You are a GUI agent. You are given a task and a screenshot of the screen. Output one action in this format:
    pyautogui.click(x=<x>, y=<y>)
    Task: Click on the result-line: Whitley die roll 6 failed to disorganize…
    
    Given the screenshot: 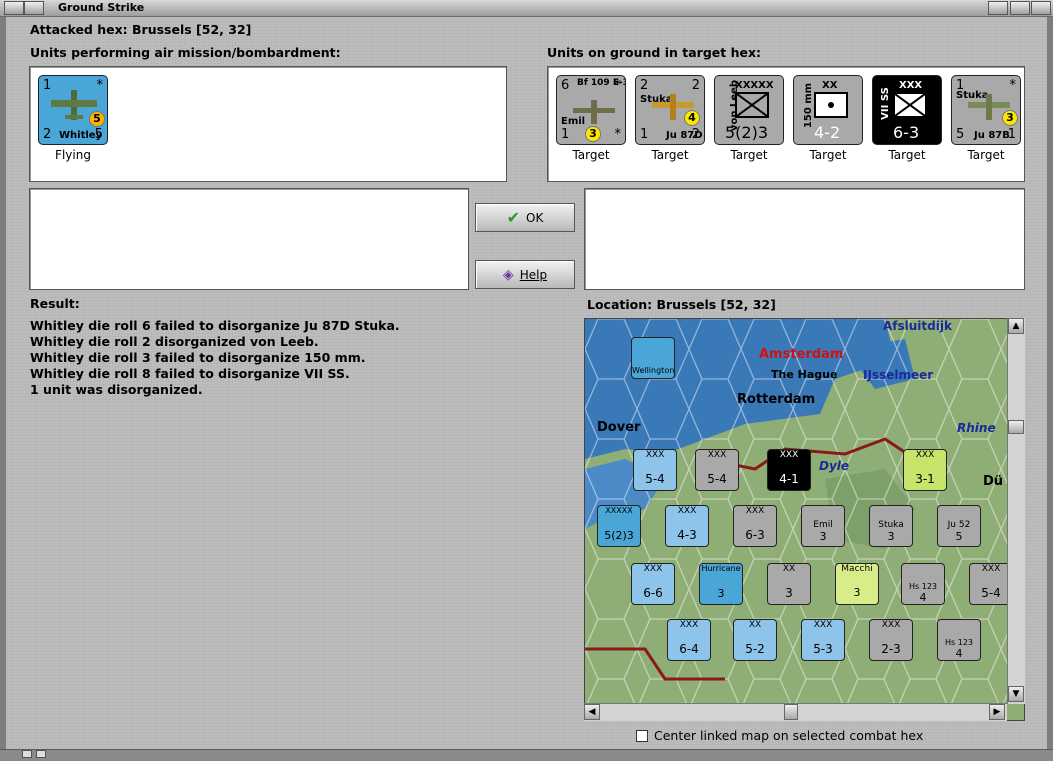 What is the action you would take?
    pyautogui.click(x=215, y=325)
    